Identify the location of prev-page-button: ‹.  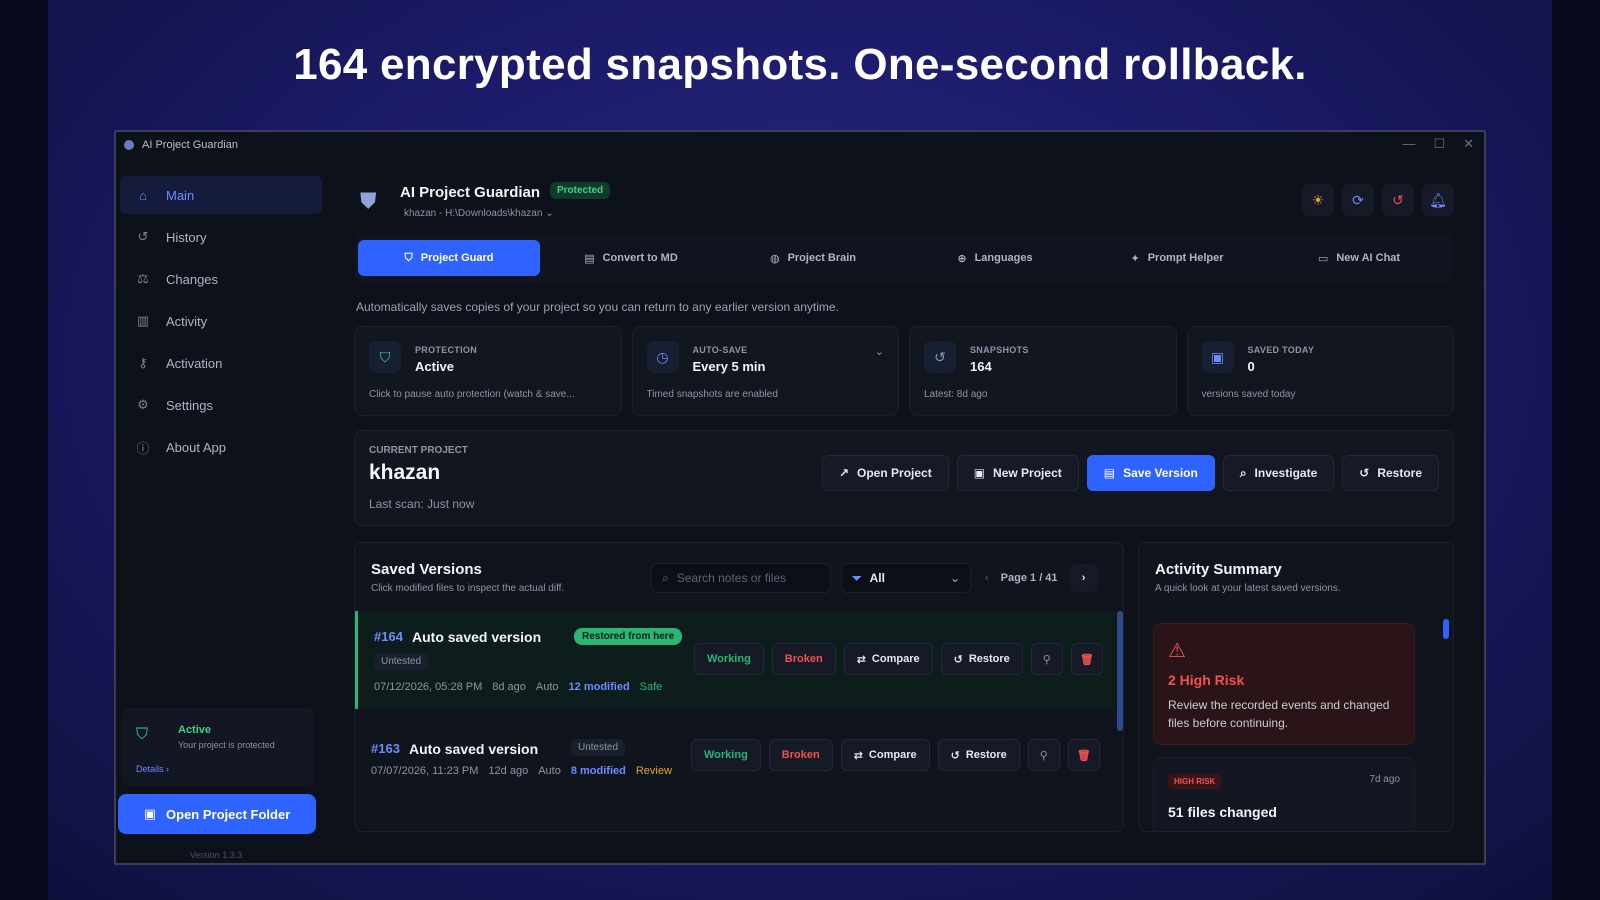
(987, 578).